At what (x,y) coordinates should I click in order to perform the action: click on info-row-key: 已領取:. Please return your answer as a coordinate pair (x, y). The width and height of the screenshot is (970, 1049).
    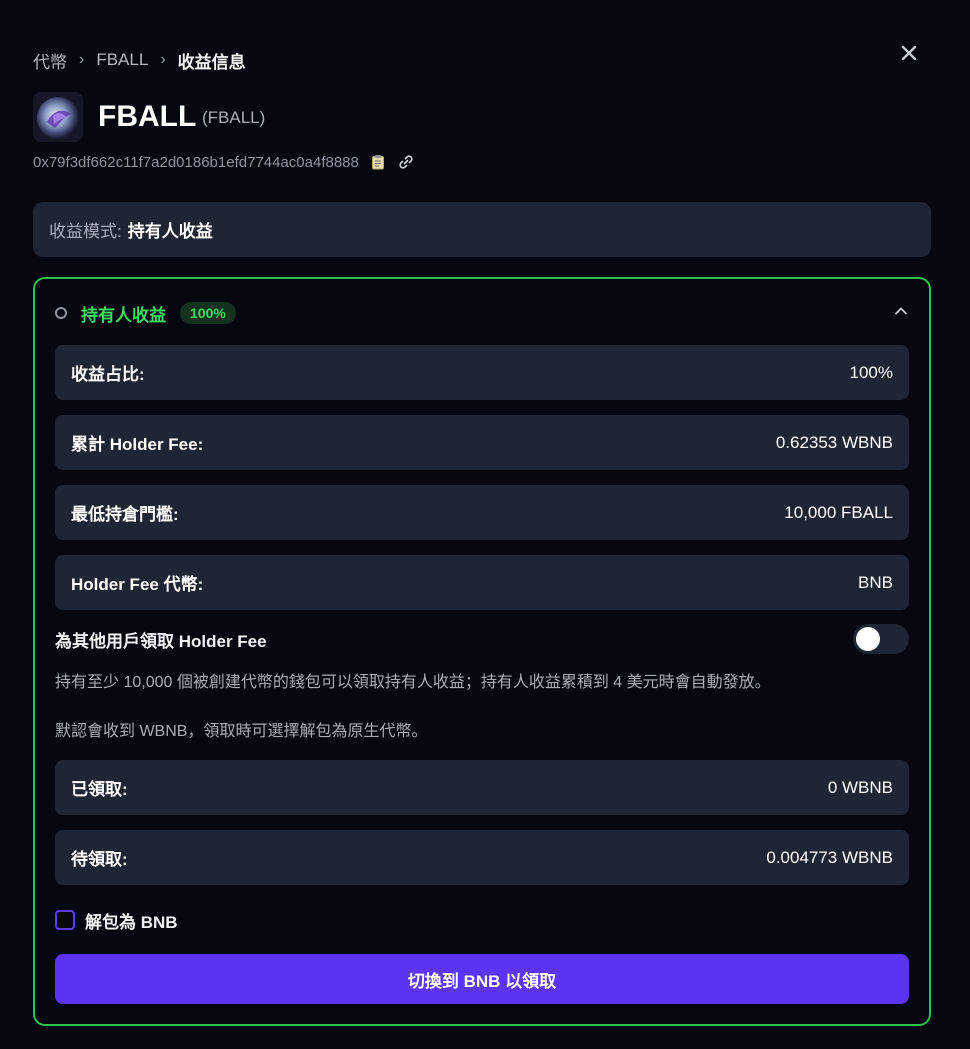
    Looking at the image, I should click on (99, 789).